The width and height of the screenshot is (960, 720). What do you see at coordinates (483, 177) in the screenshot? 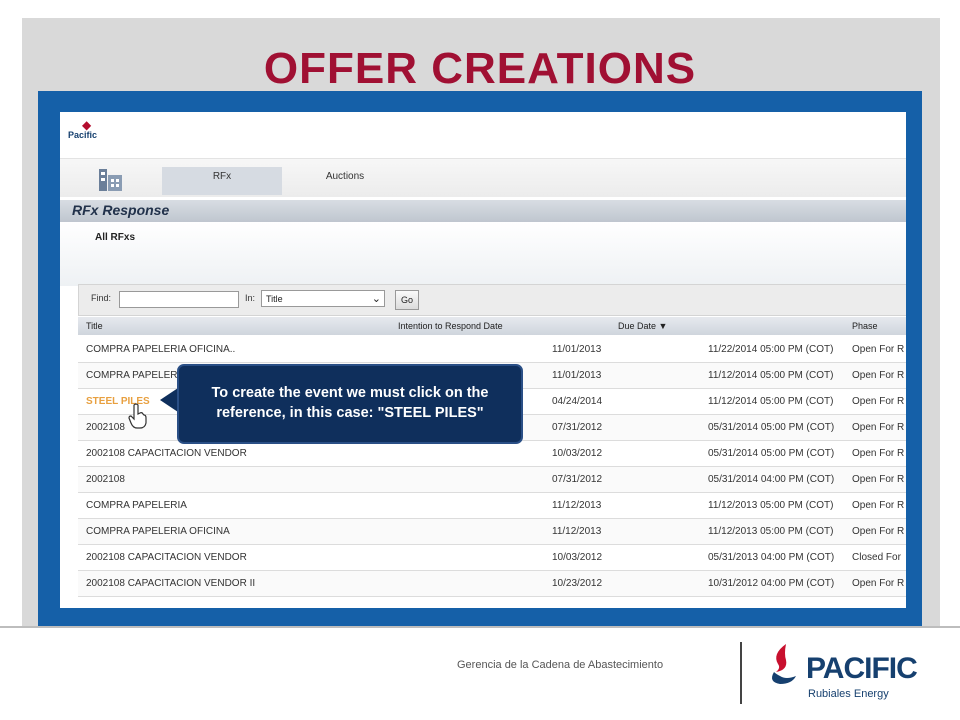
I see `nav-tabs: RFx Auctions` at bounding box center [483, 177].